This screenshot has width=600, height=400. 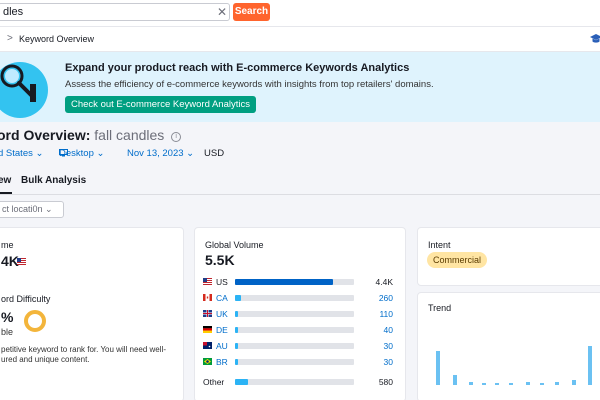 What do you see at coordinates (440, 308) in the screenshot?
I see `trend-label: Trend` at bounding box center [440, 308].